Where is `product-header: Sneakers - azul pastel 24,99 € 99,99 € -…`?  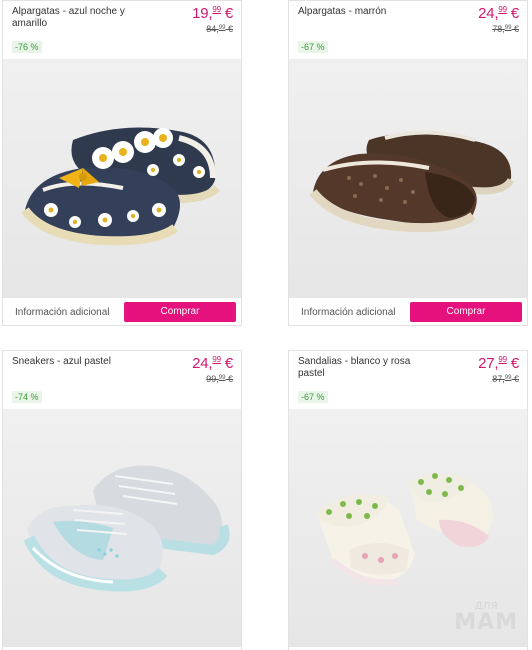 product-header: Sneakers - azul pastel 24,99 € 99,99 € -… is located at coordinates (122, 380).